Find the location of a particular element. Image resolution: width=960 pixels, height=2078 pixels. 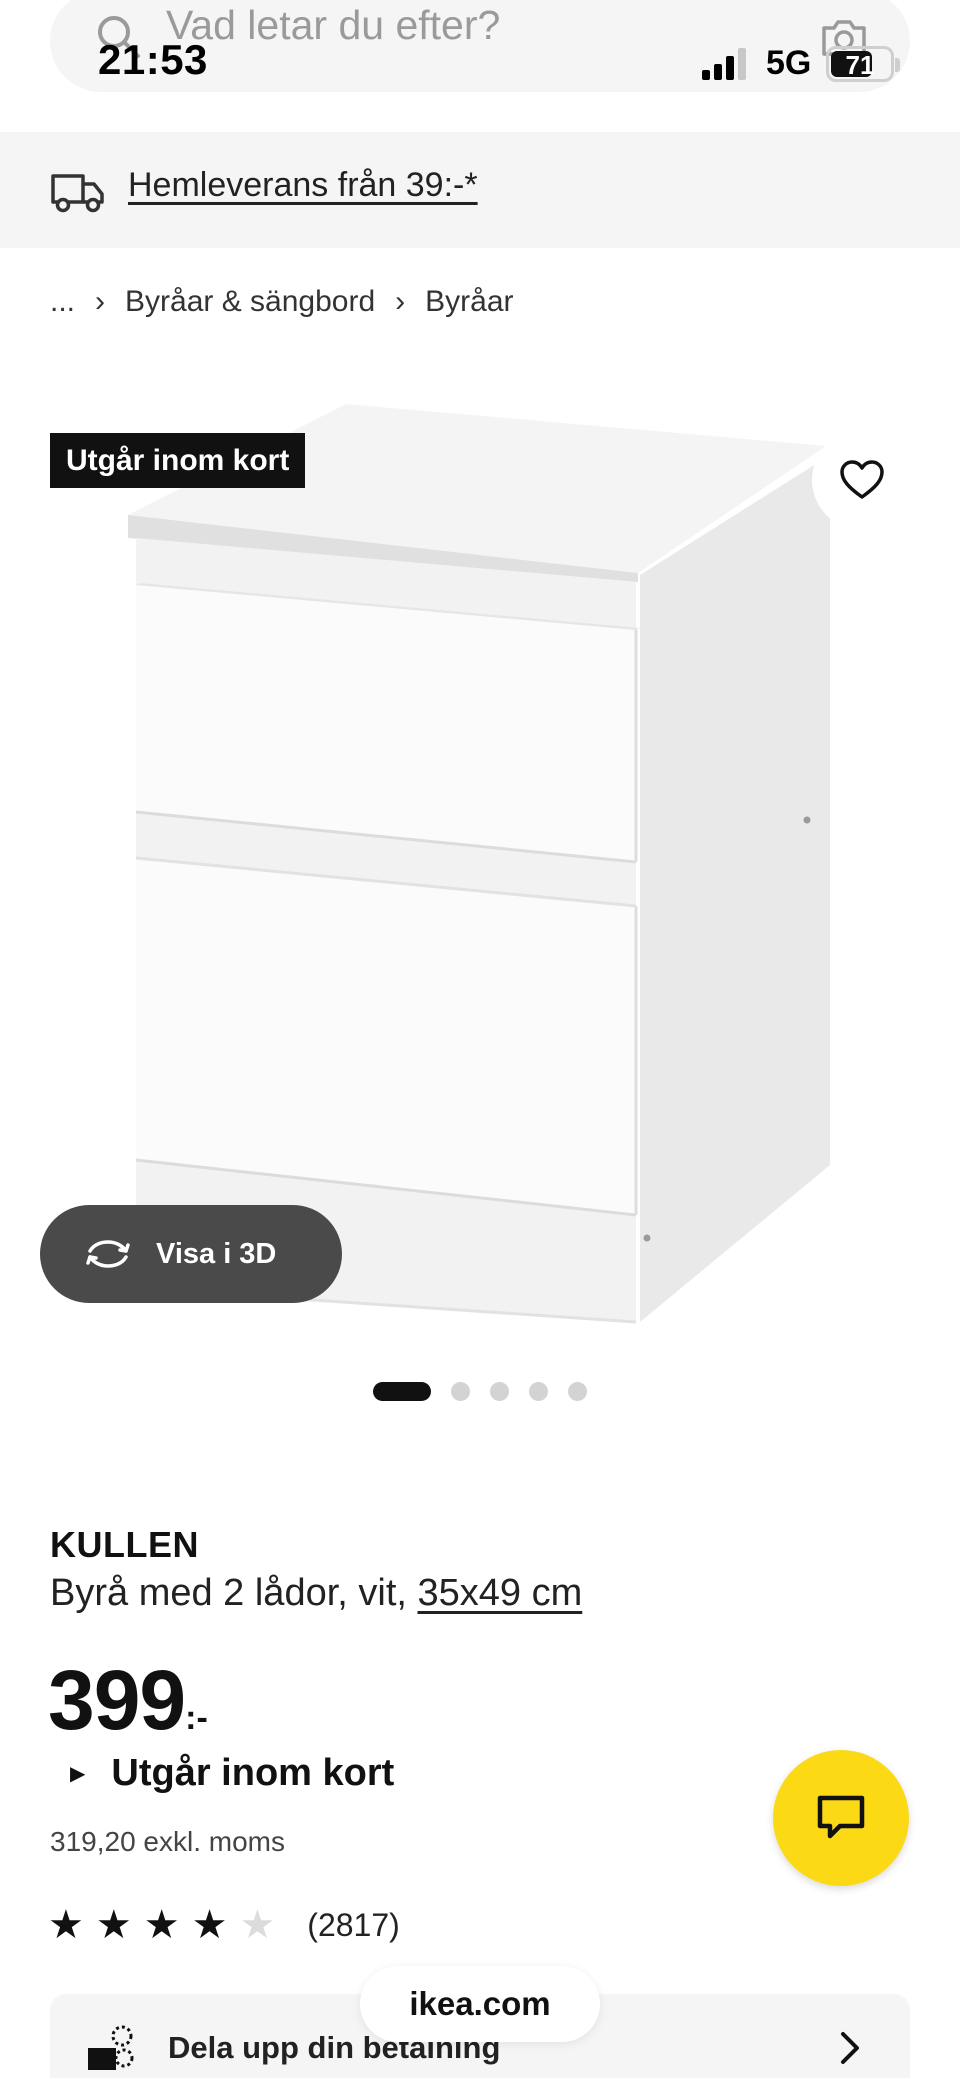

star-empty-icon: ★ is located at coordinates (257, 1925).